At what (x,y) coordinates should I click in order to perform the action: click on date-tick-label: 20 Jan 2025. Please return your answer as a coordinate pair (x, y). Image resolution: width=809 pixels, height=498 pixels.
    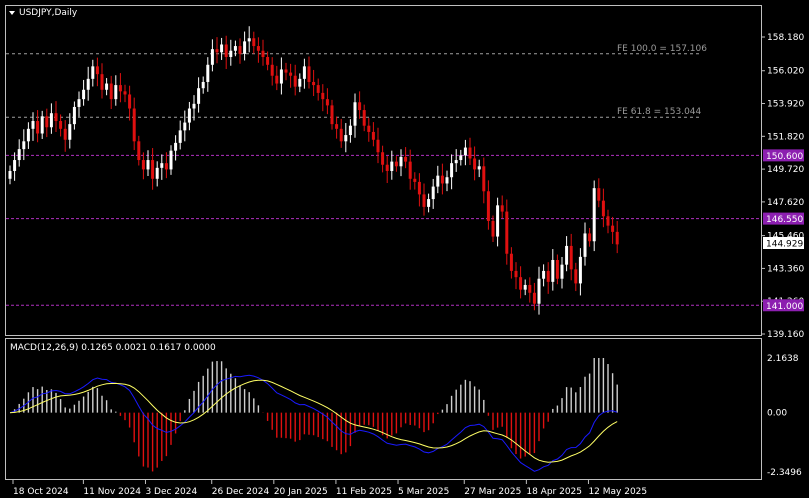
    Looking at the image, I should click on (301, 492).